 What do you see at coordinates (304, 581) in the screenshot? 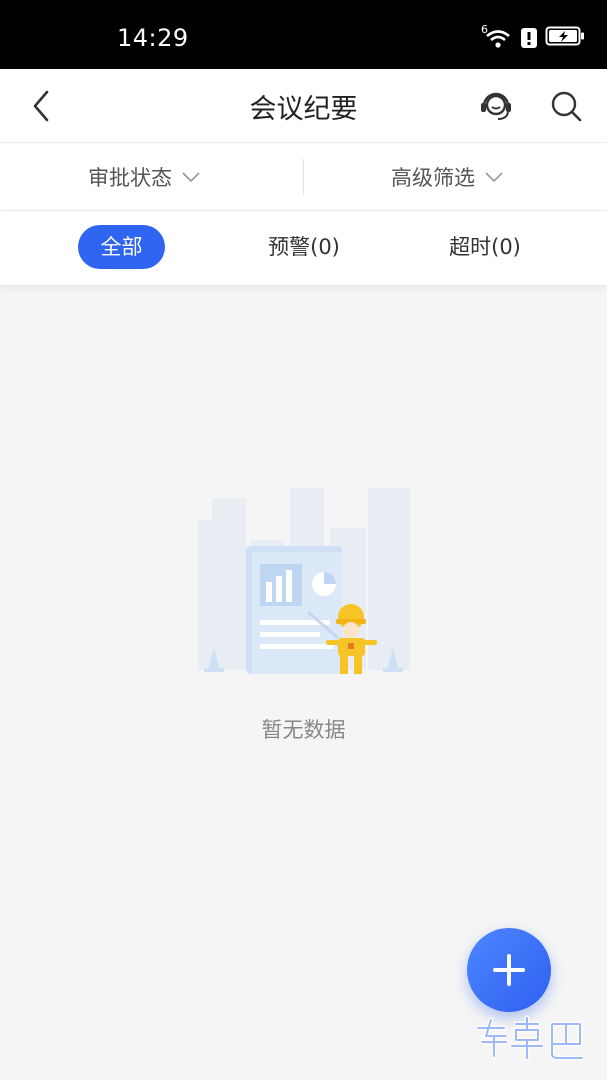
I see `empty-state-illustration` at bounding box center [304, 581].